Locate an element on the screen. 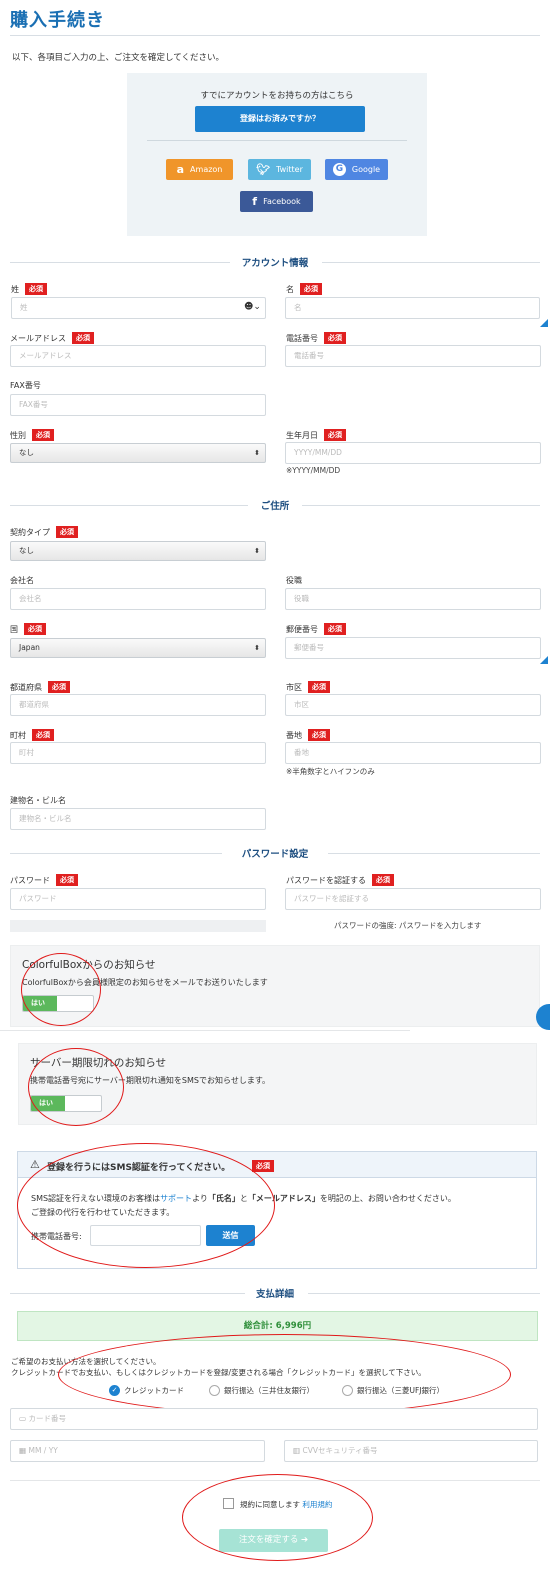 The width and height of the screenshot is (550, 1578). password-confirm-input: パスワードを認証する is located at coordinates (413, 899).